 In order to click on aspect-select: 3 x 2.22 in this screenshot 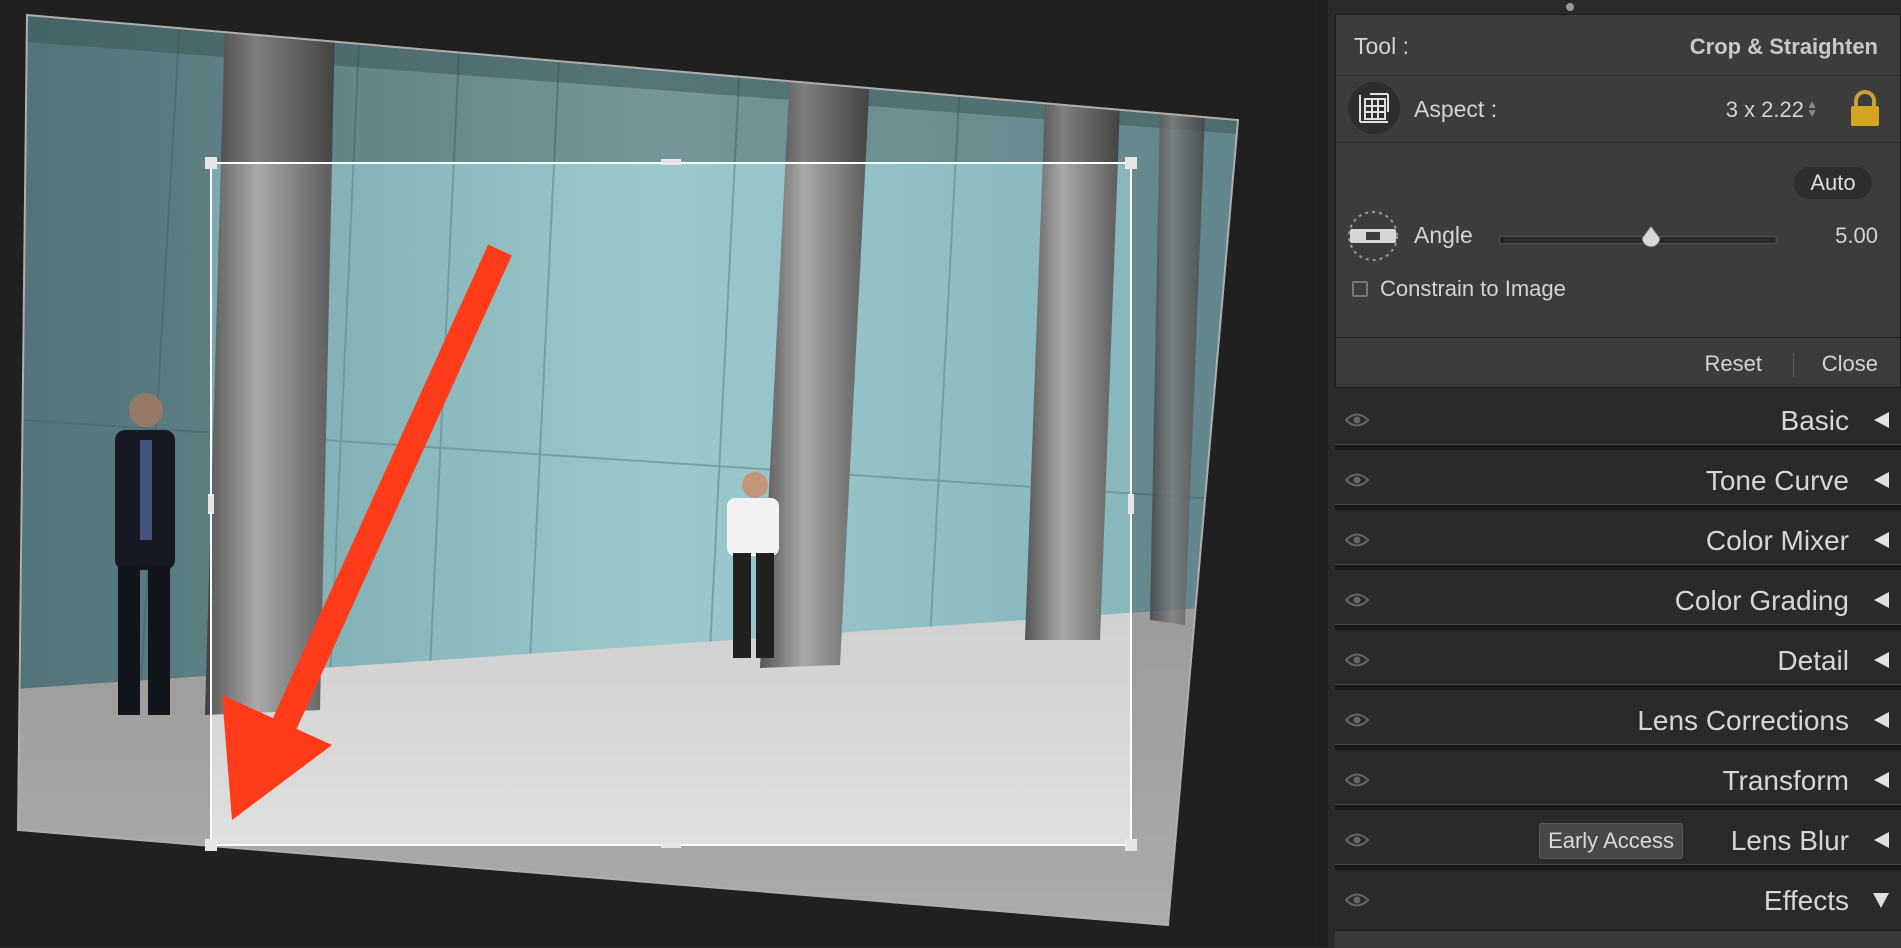, I will do `click(1765, 110)`.